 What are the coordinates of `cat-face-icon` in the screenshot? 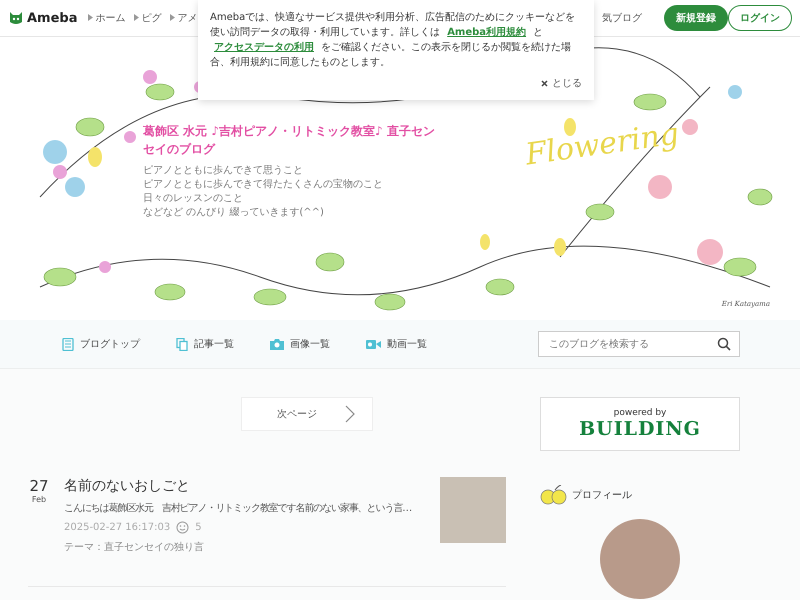 It's located at (16, 18).